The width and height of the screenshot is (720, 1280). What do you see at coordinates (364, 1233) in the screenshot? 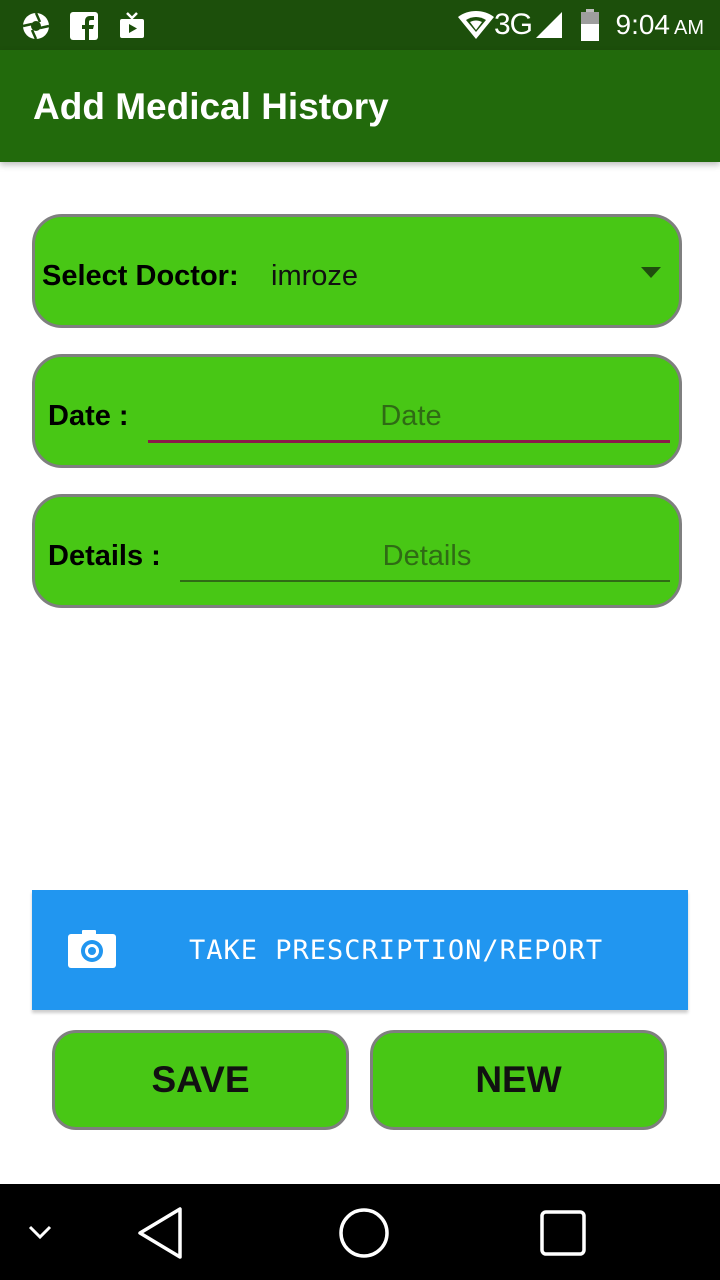
I see `home-icon` at bounding box center [364, 1233].